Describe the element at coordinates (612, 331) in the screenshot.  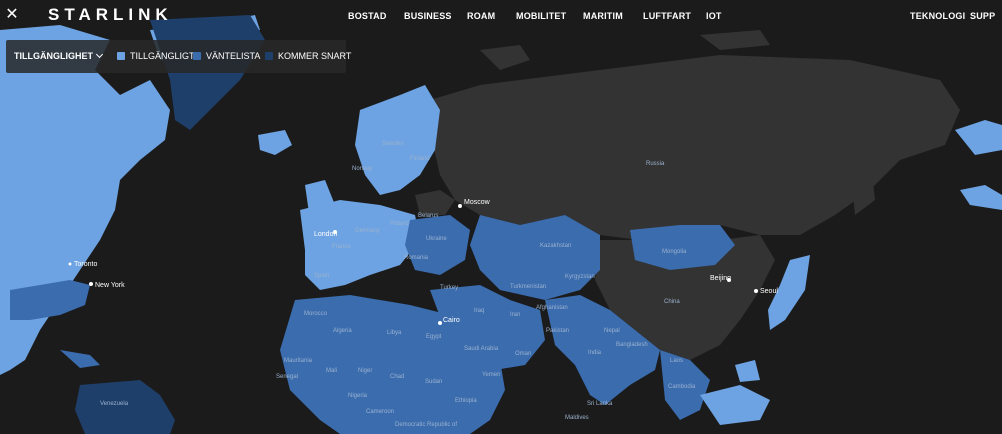
I see `region-label-nepal: Nepal` at that location.